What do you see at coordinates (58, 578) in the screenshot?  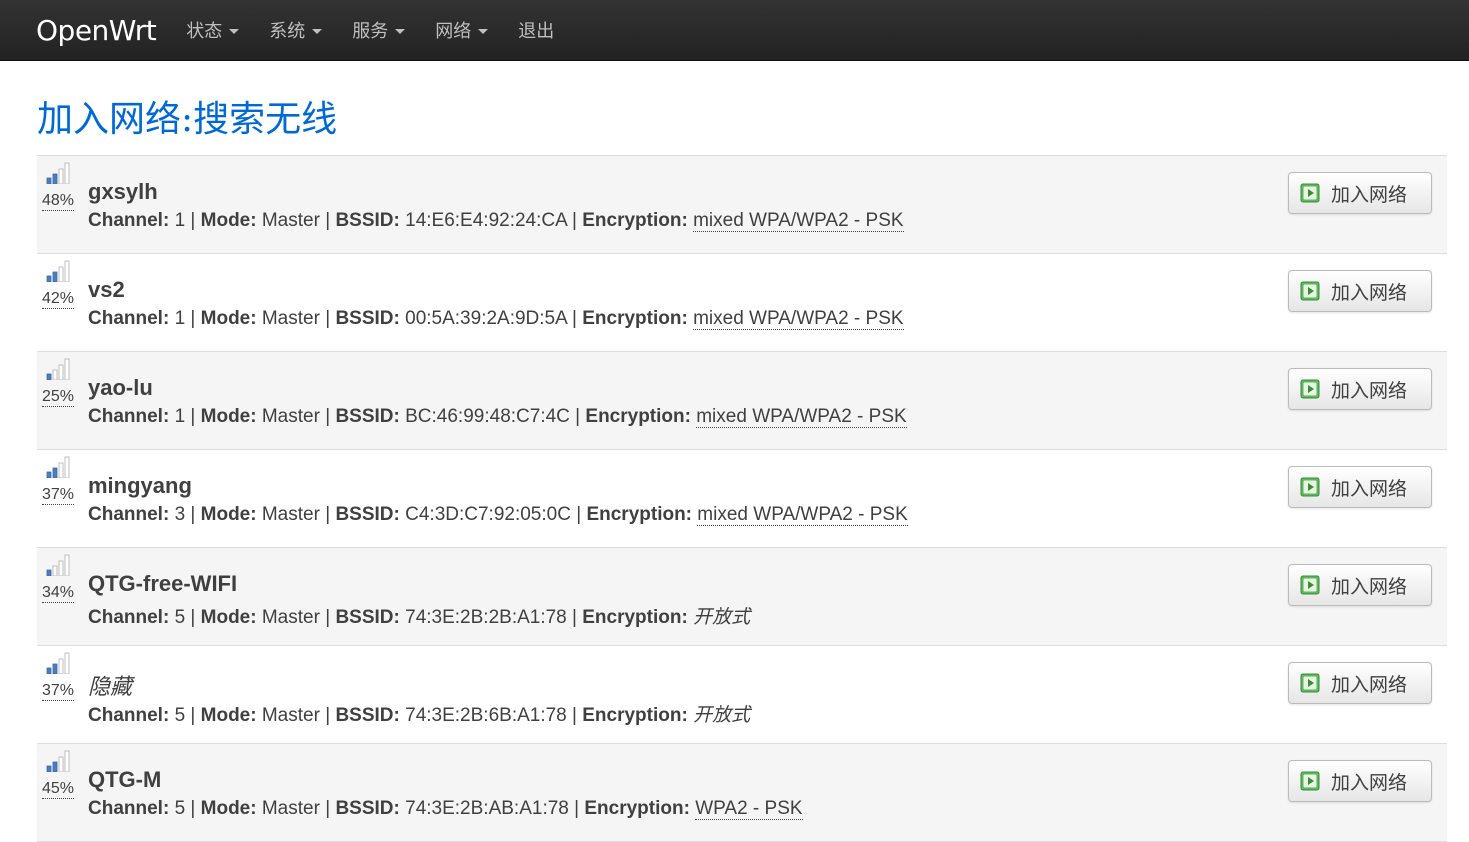 I see `signal-indicator: 34%` at bounding box center [58, 578].